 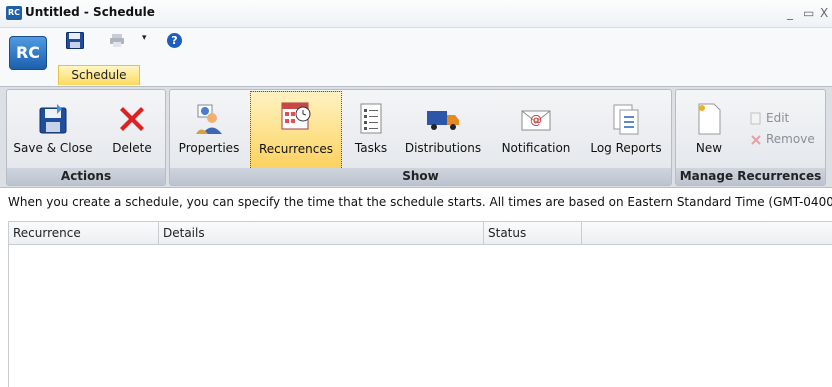 What do you see at coordinates (209, 148) in the screenshot?
I see `properties-label: Properties` at bounding box center [209, 148].